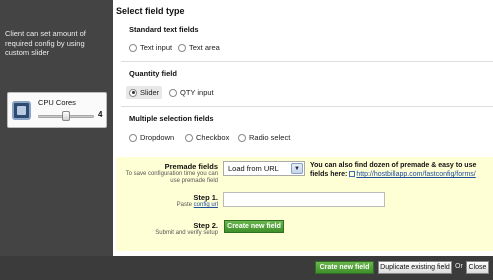 This screenshot has height=280, width=493. Describe the element at coordinates (186, 233) in the screenshot. I see `step2-sublabel: Submit and verify setup` at that location.